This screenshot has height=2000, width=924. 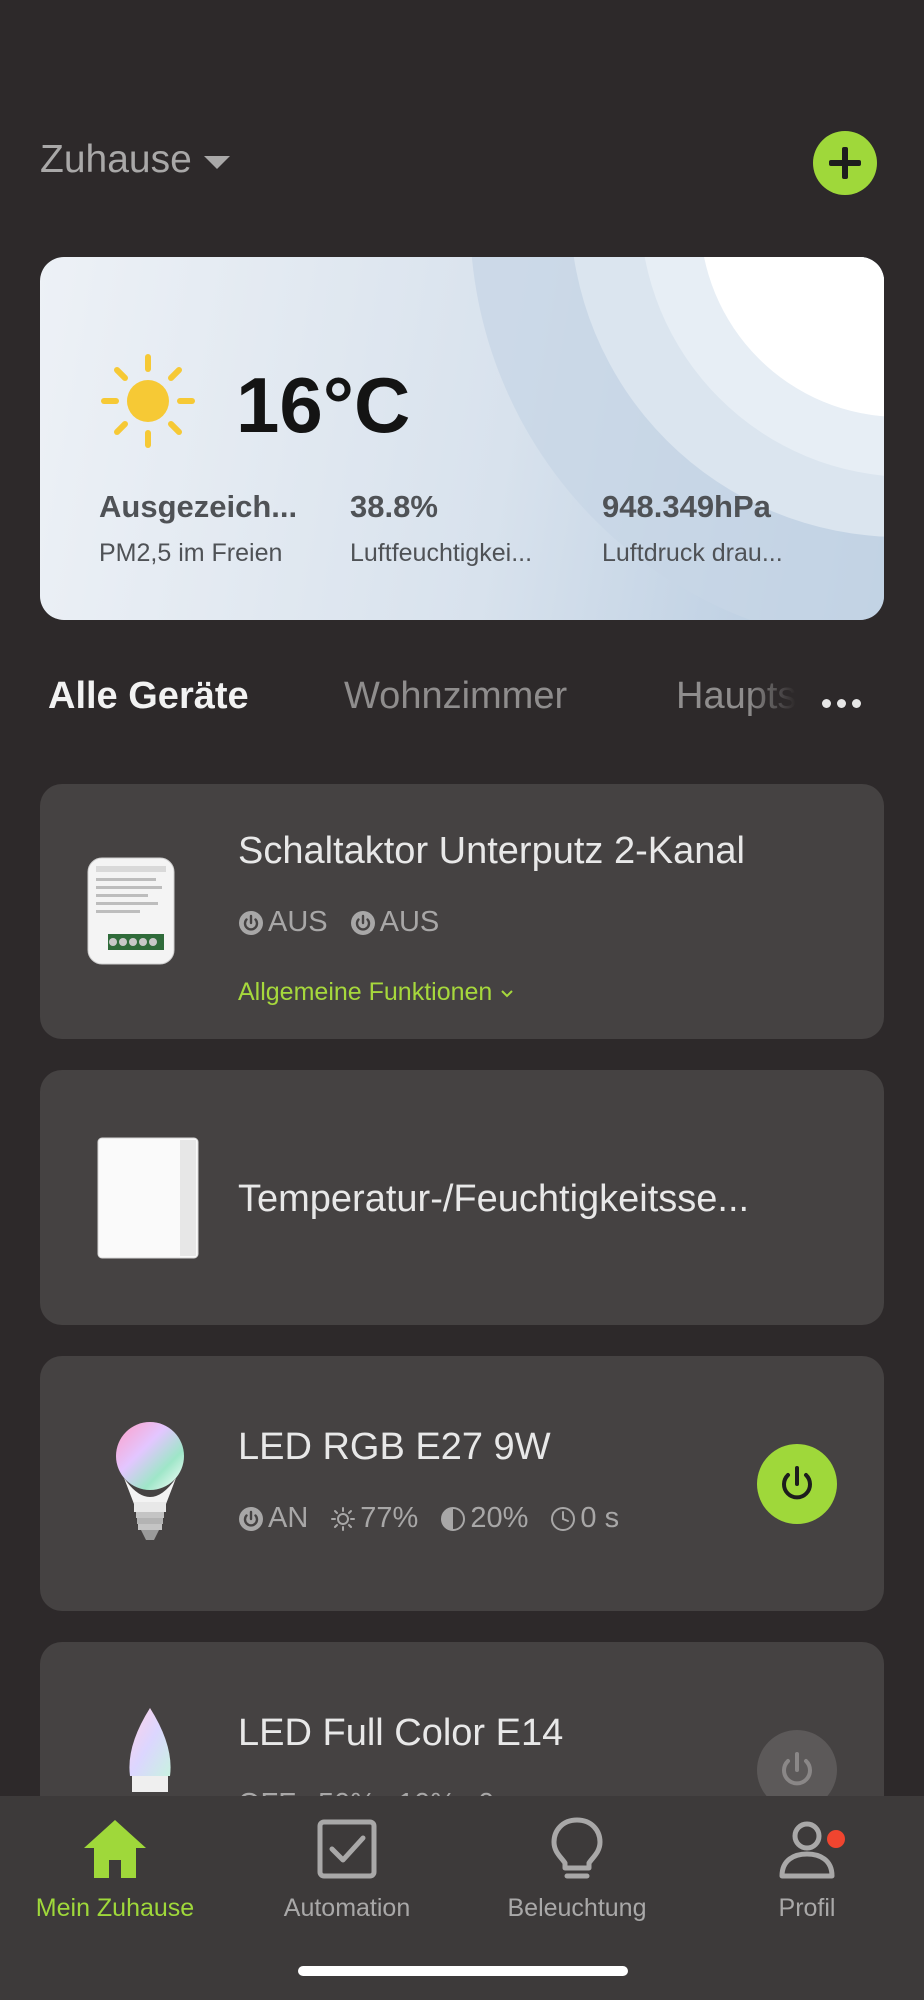 I want to click on home-icon, so click(x=115, y=1849).